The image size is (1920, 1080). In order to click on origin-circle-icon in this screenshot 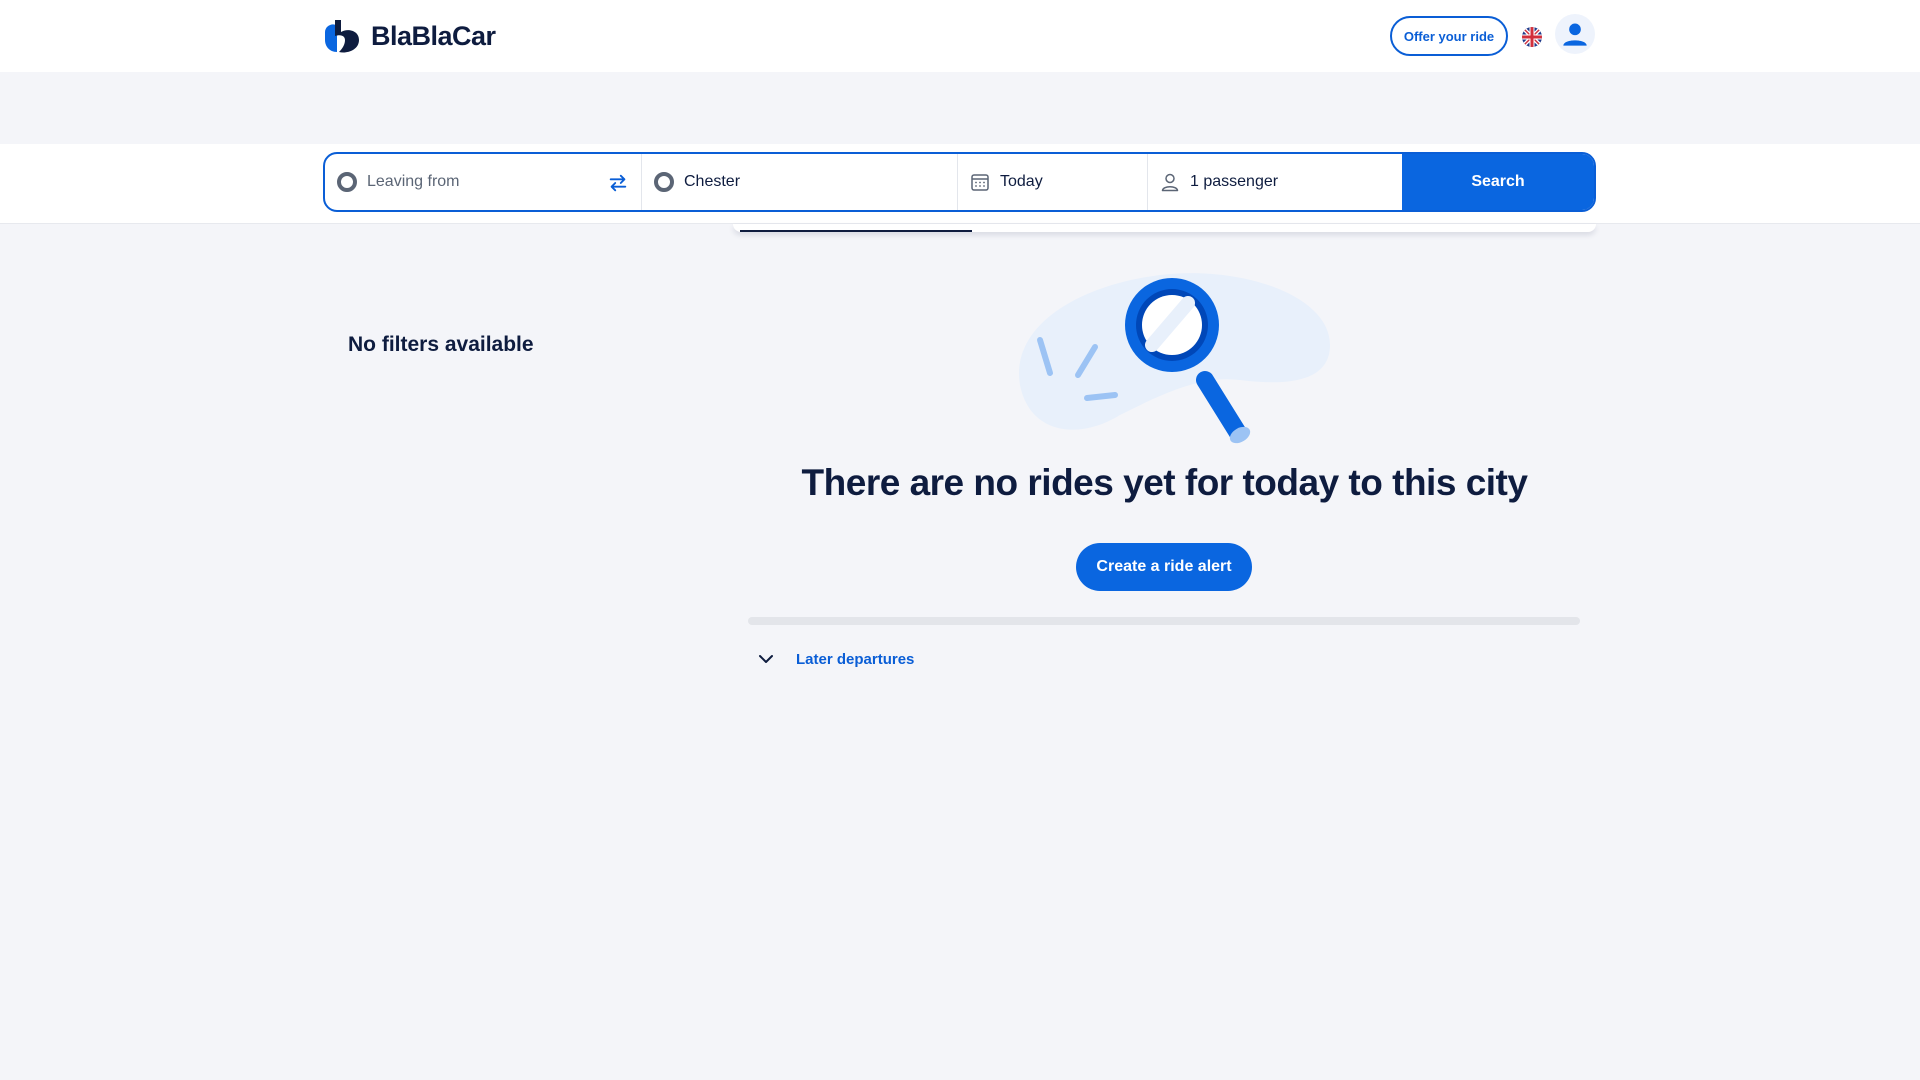, I will do `click(347, 182)`.